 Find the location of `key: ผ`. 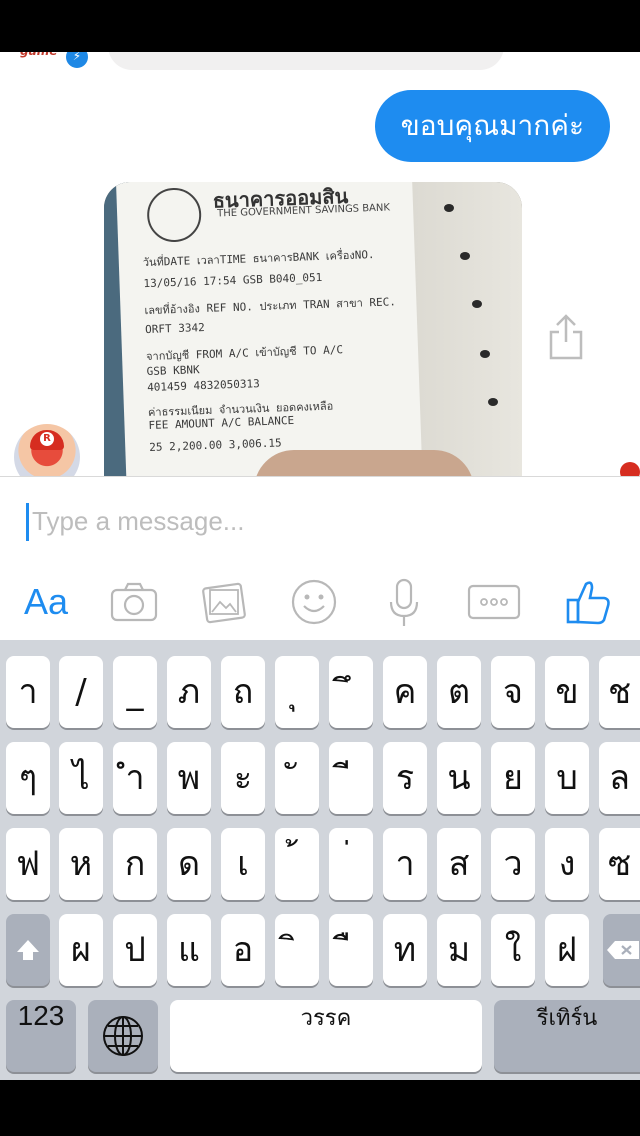

key: ผ is located at coordinates (81, 950).